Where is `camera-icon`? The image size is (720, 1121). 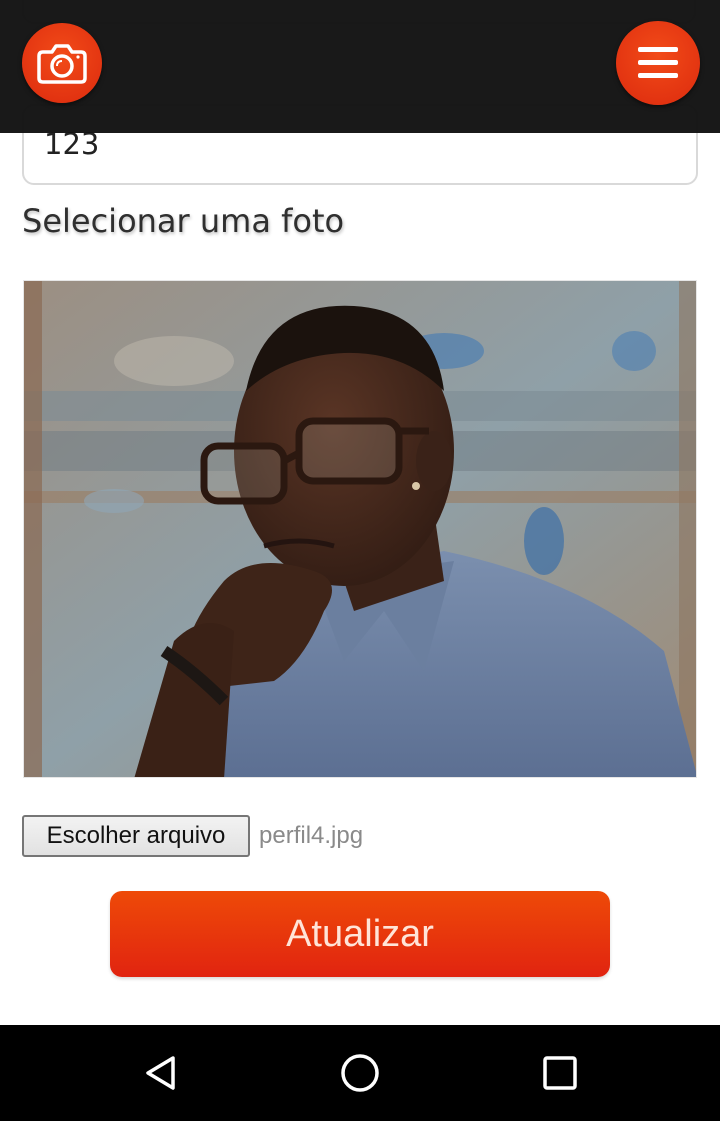 camera-icon is located at coordinates (62, 64).